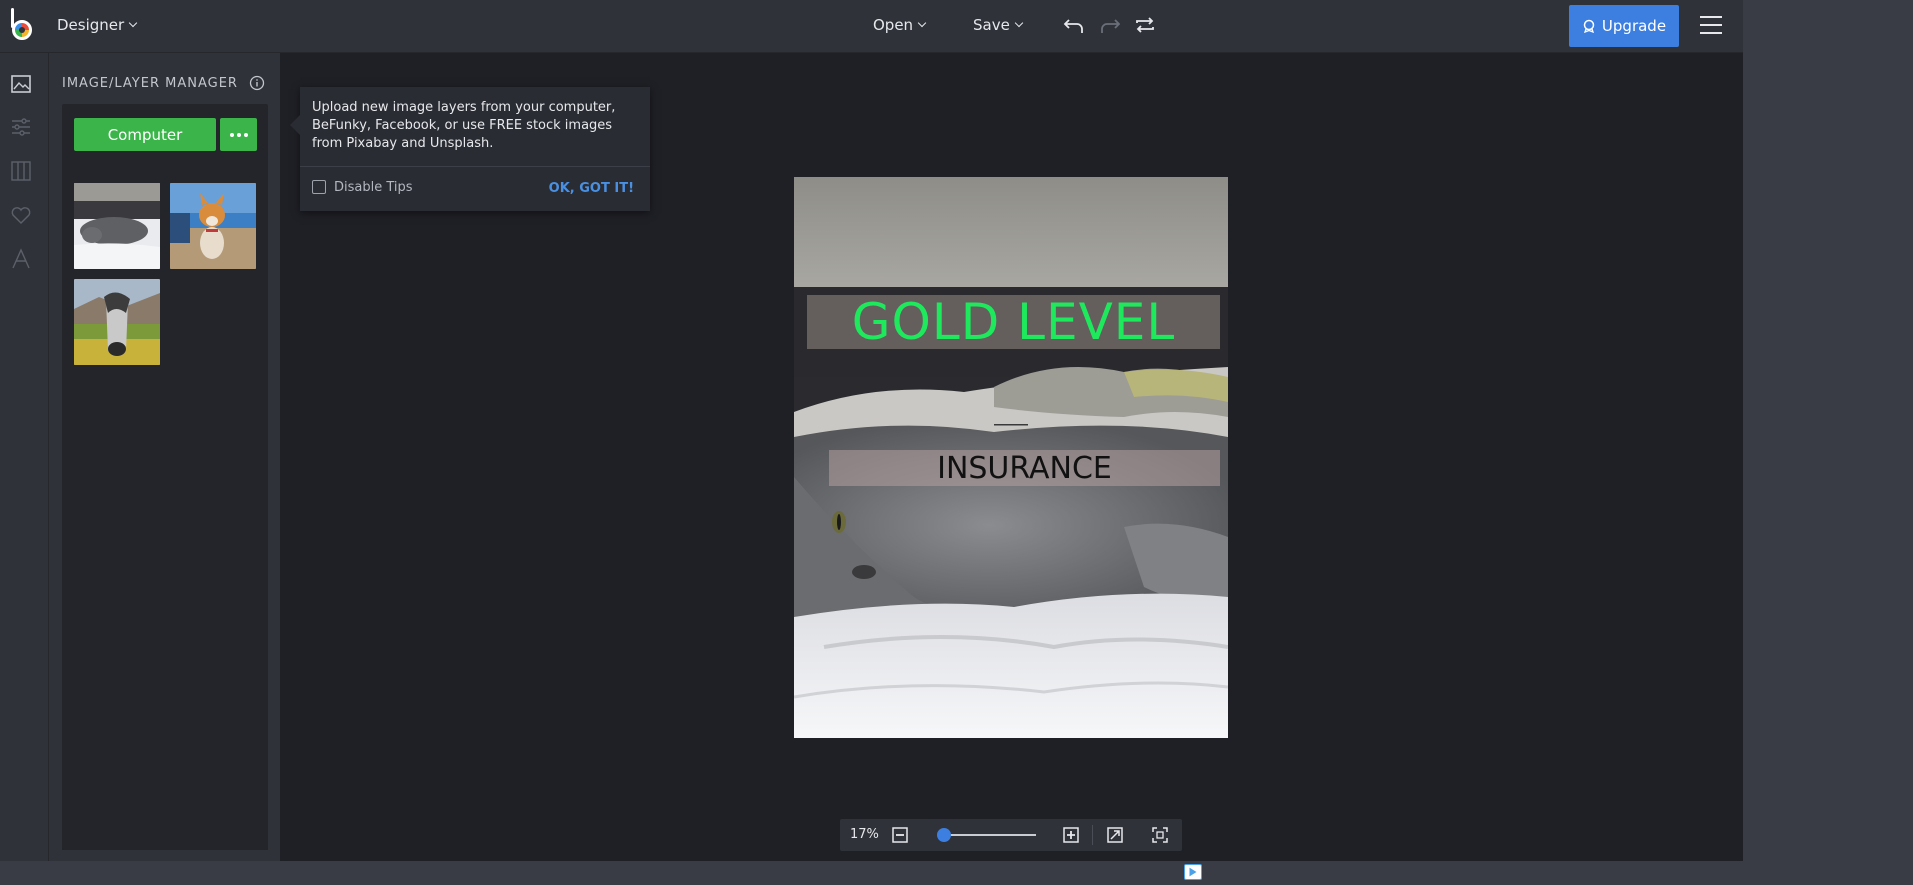 The height and width of the screenshot is (885, 1913). Describe the element at coordinates (991, 25) in the screenshot. I see `save-label: Save` at that location.